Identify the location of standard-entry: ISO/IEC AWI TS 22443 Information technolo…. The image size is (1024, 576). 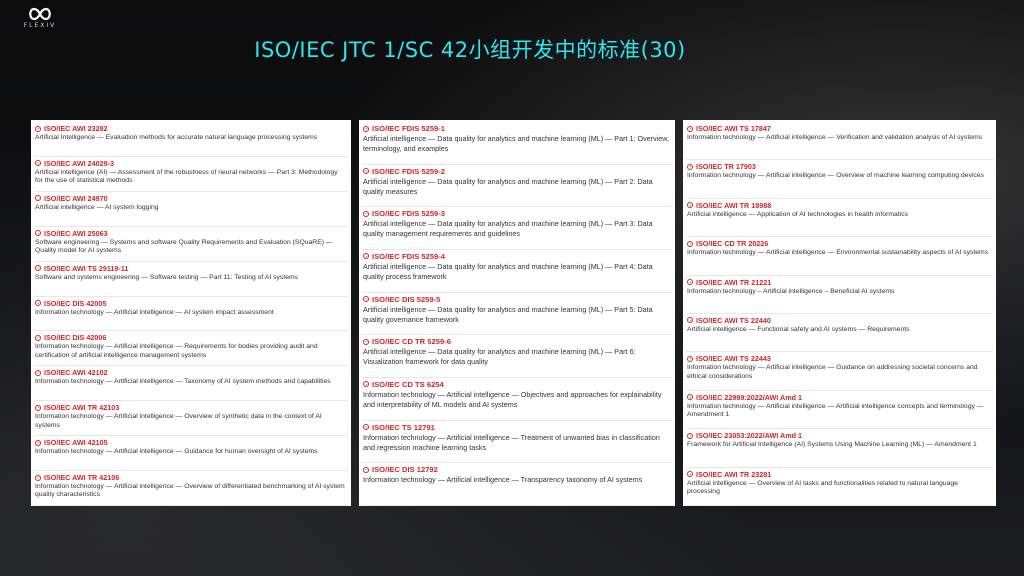
(839, 371).